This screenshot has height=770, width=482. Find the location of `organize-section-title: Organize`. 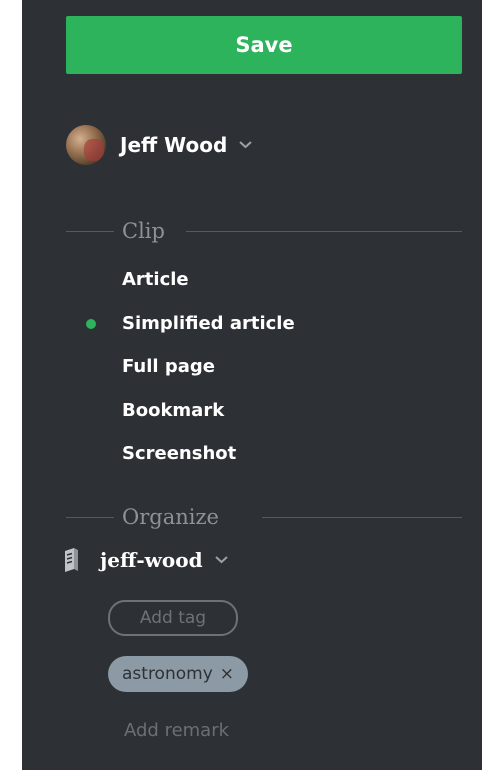

organize-section-title: Organize is located at coordinates (170, 517).